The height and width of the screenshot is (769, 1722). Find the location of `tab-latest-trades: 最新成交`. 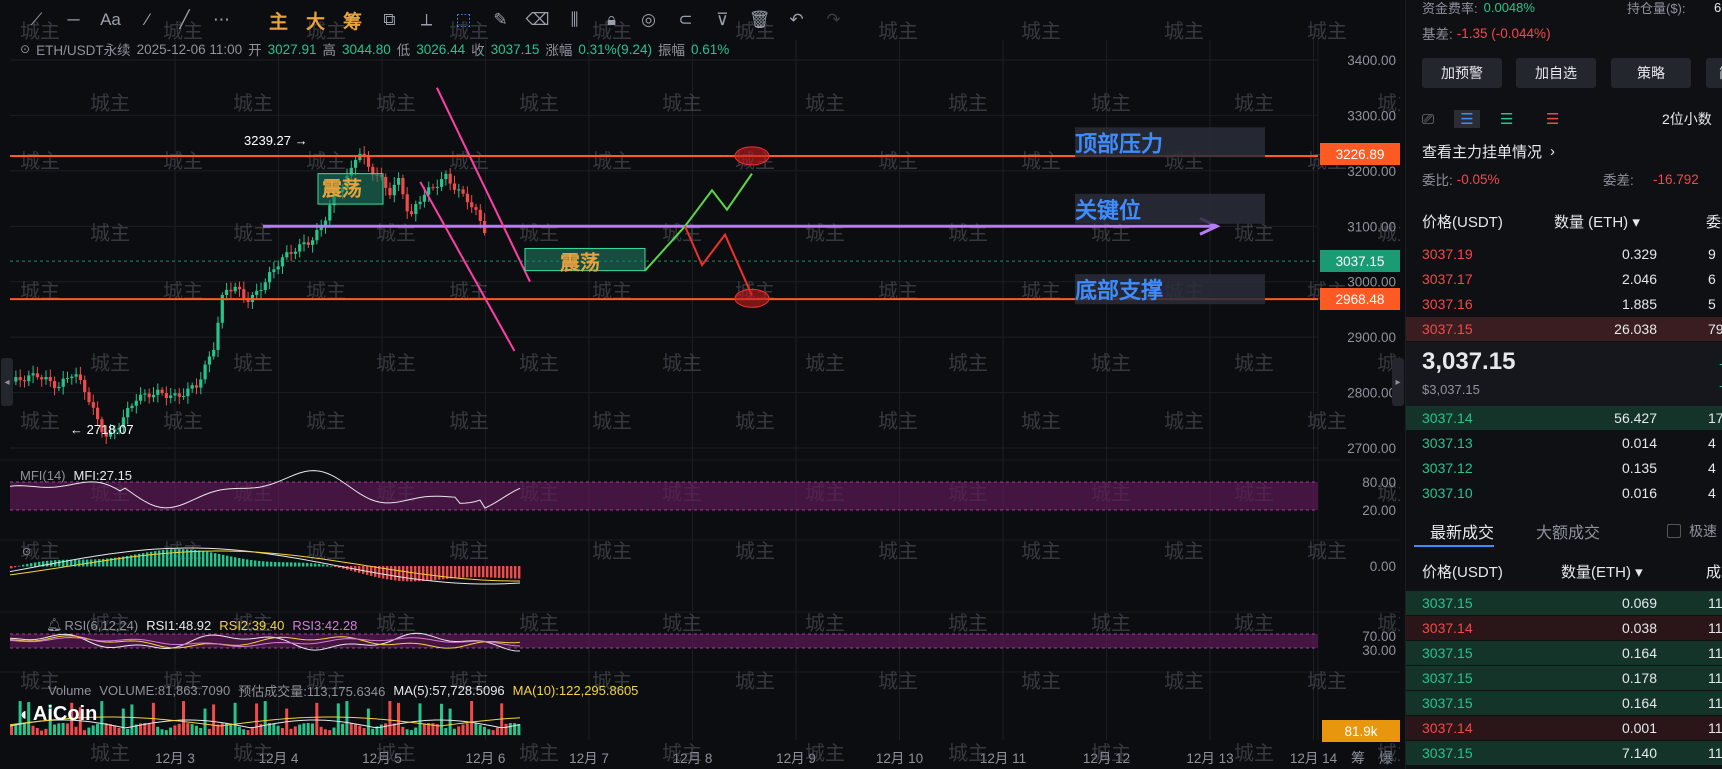

tab-latest-trades: 最新成交 is located at coordinates (1462, 531).